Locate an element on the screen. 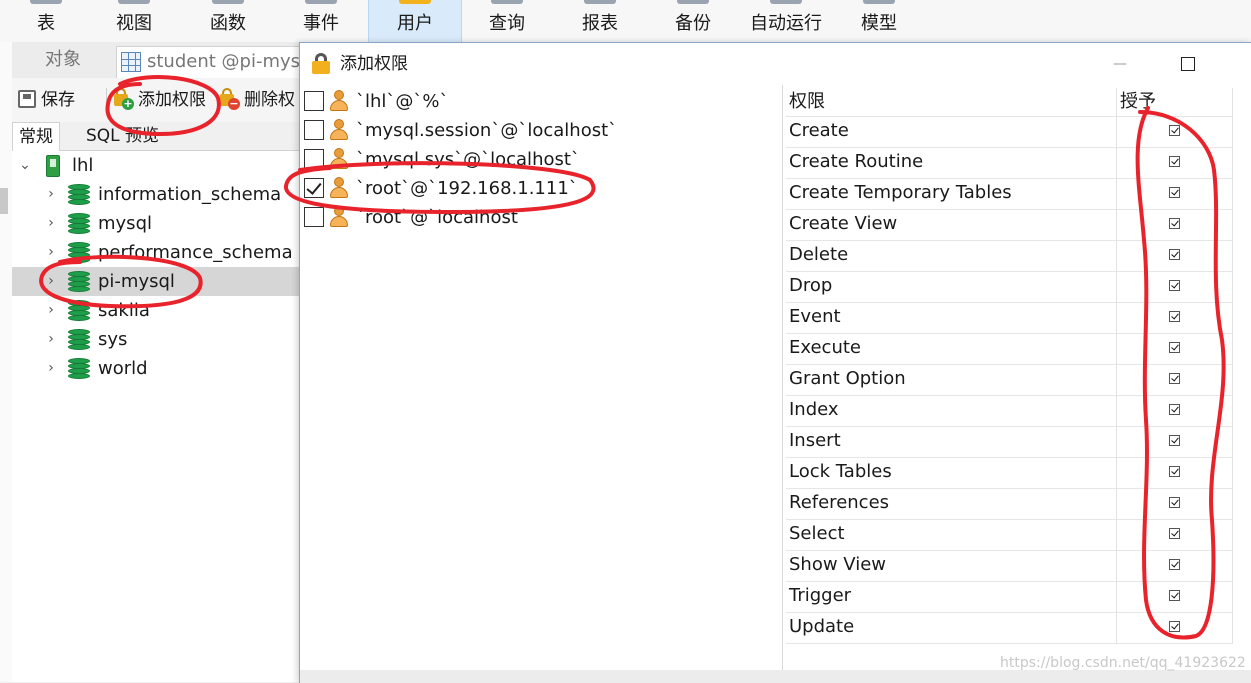 This screenshot has width=1251, height=683. tree-db-item: › information_schema is located at coordinates (157, 194).